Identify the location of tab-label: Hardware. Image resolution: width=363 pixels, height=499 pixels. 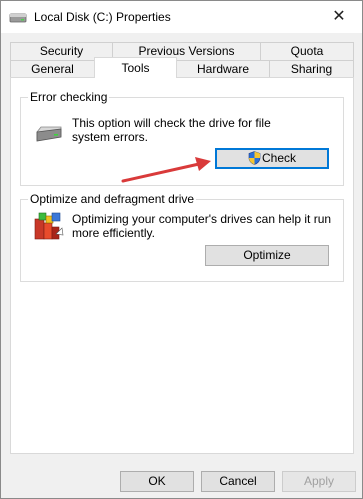
(223, 69).